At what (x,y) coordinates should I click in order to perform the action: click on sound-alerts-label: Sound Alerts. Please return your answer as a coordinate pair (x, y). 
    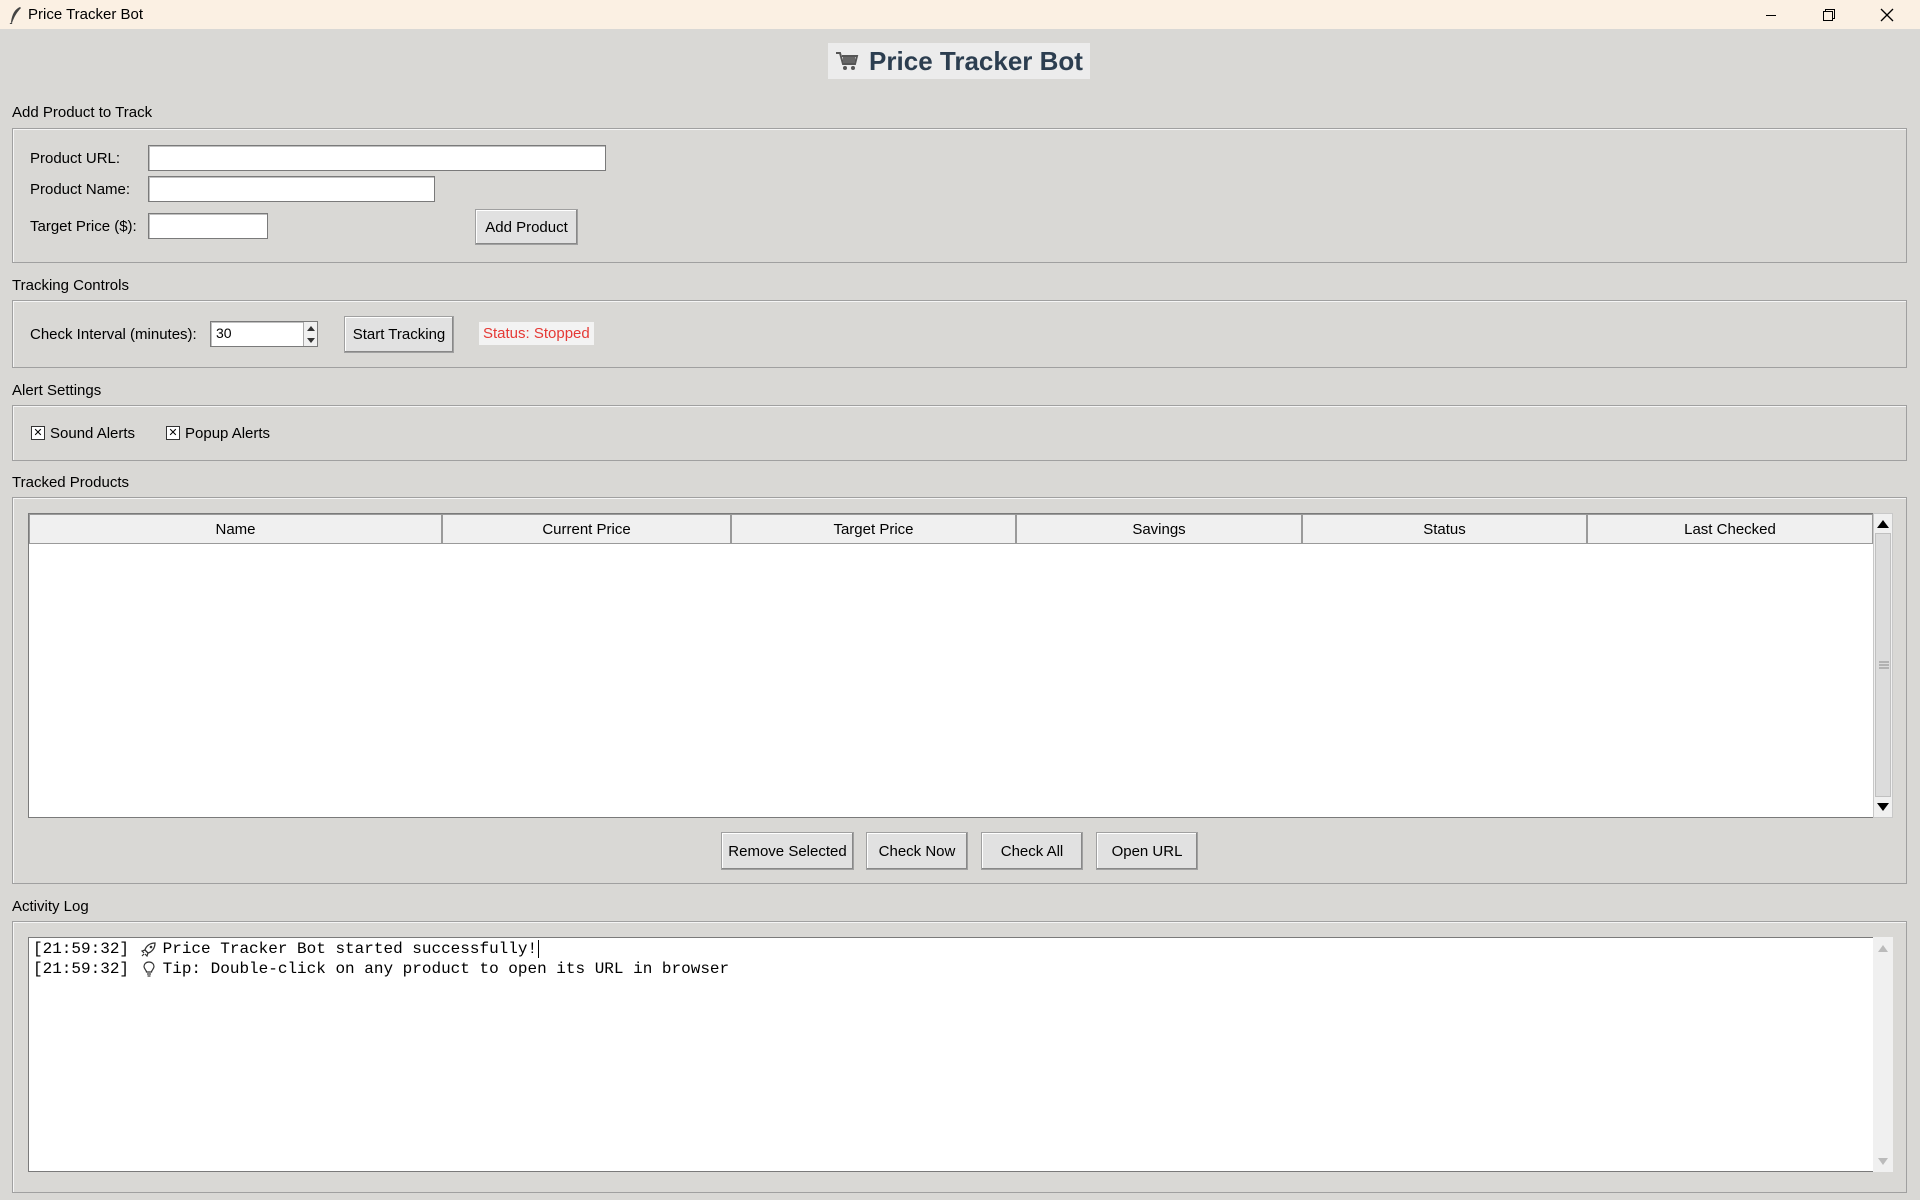
    Looking at the image, I should click on (92, 433).